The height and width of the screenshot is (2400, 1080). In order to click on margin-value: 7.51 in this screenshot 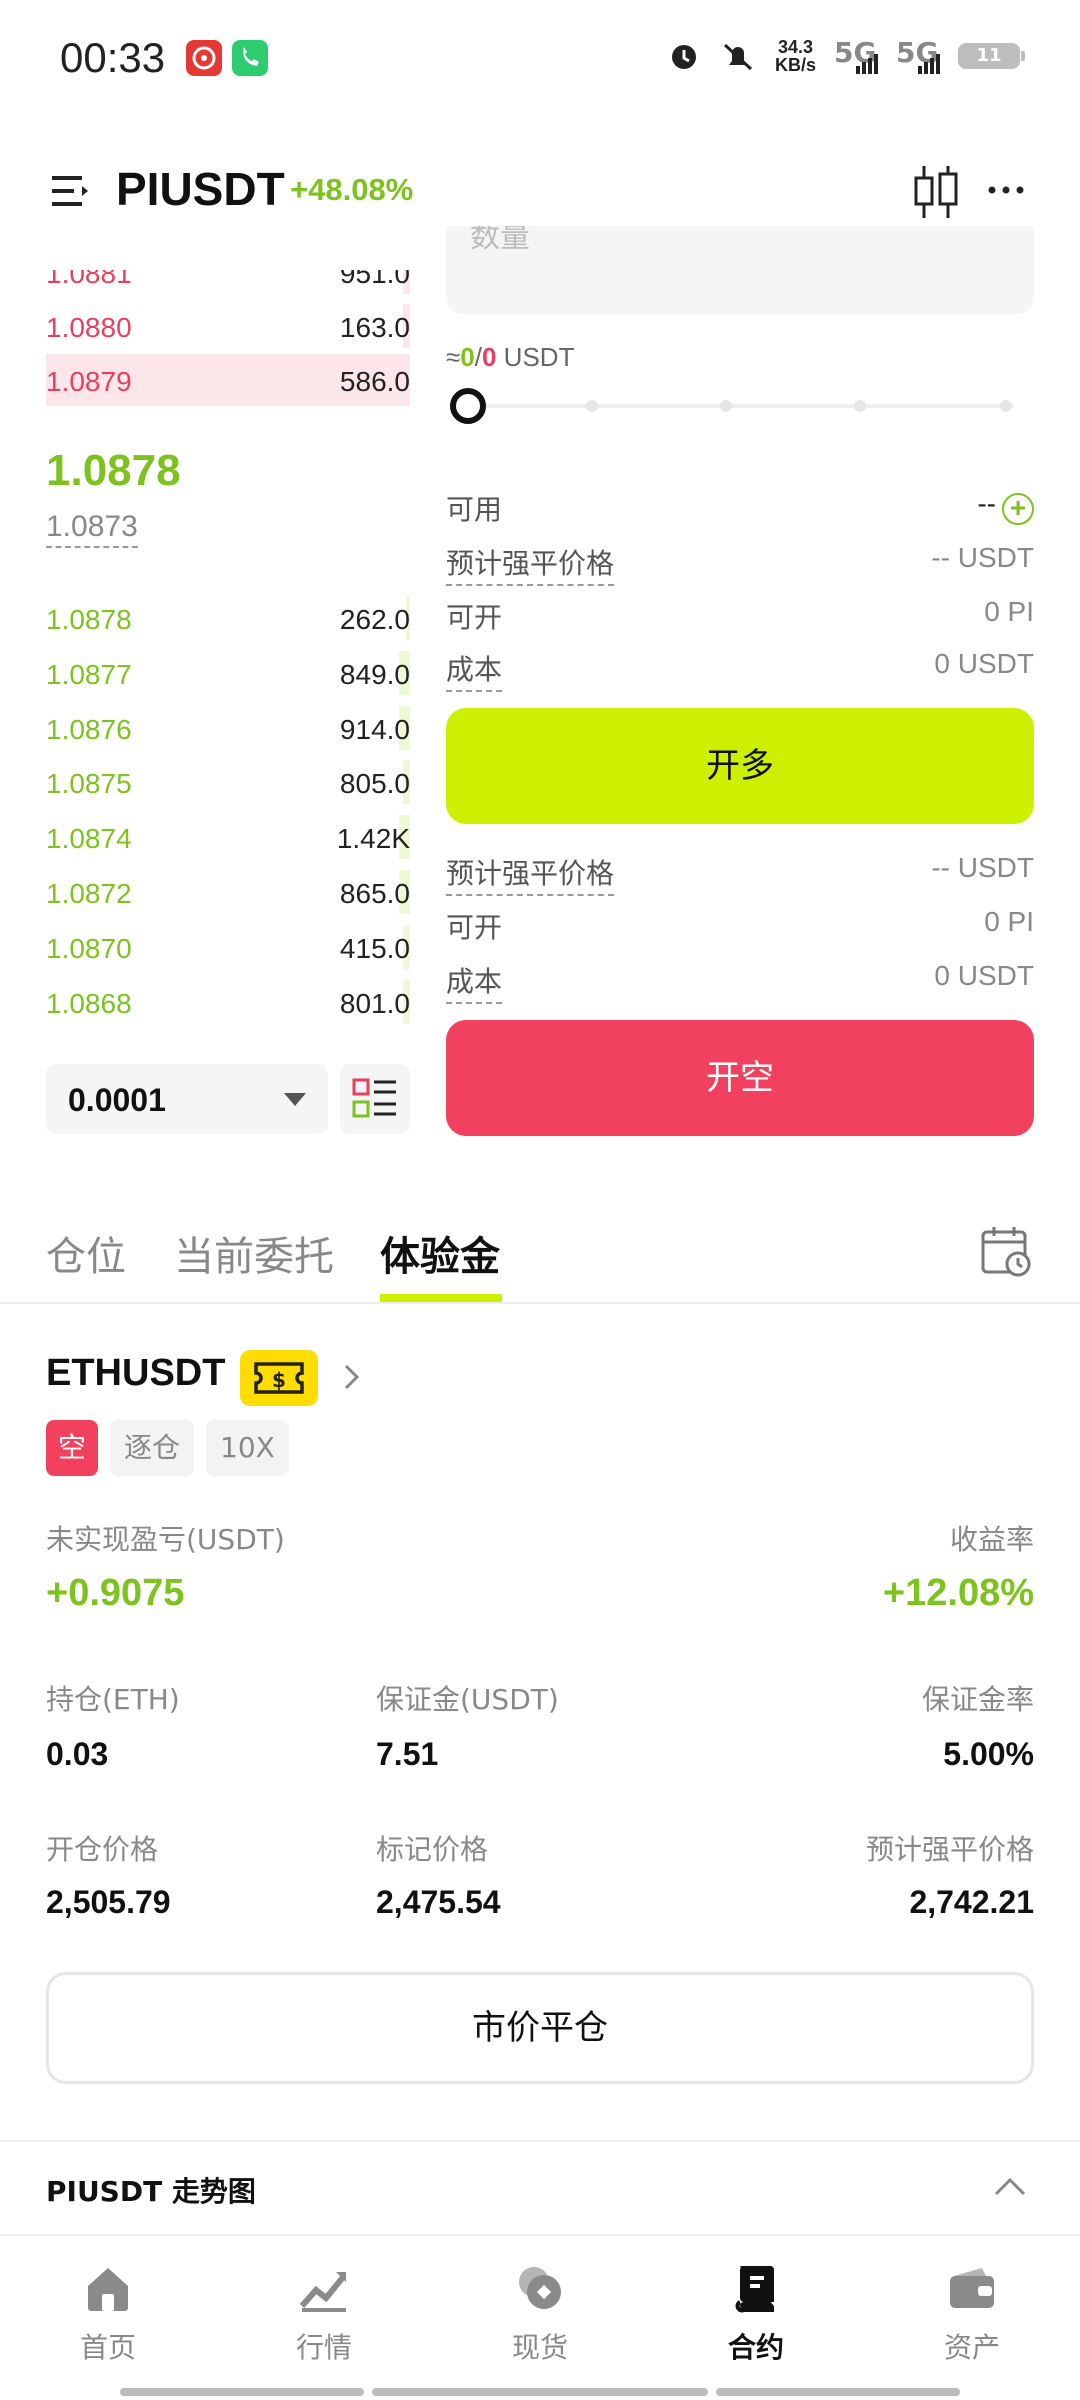, I will do `click(407, 1754)`.